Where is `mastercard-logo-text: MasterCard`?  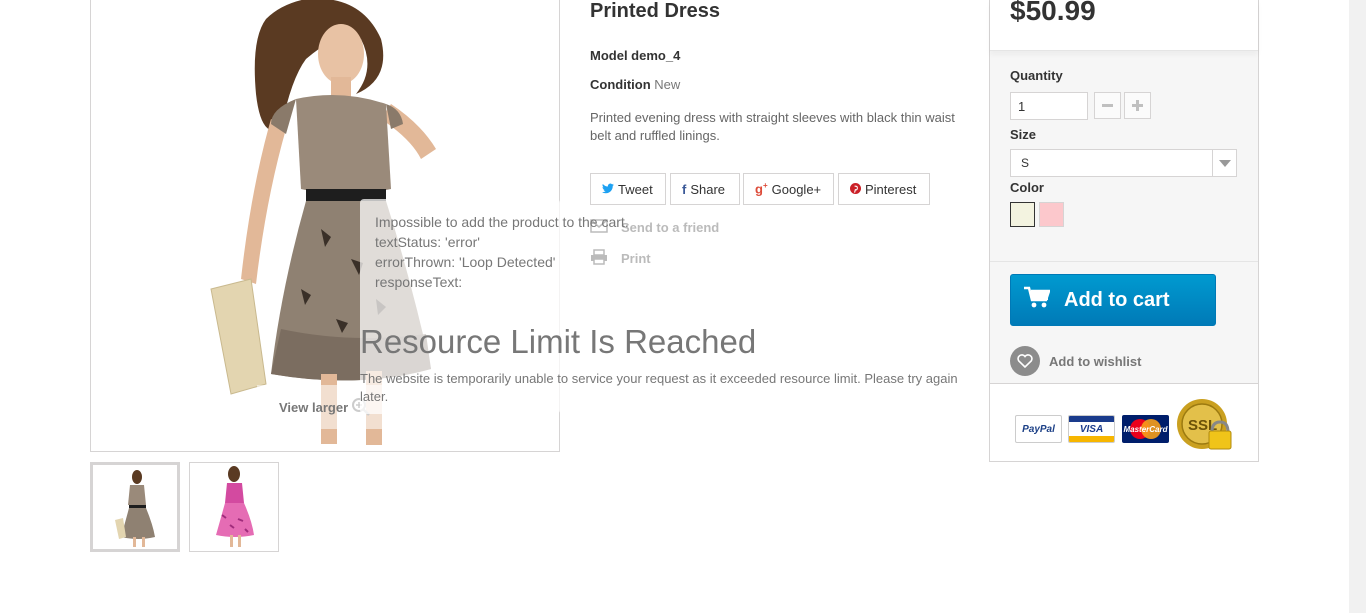
mastercard-logo-text: MasterCard is located at coordinates (1145, 429).